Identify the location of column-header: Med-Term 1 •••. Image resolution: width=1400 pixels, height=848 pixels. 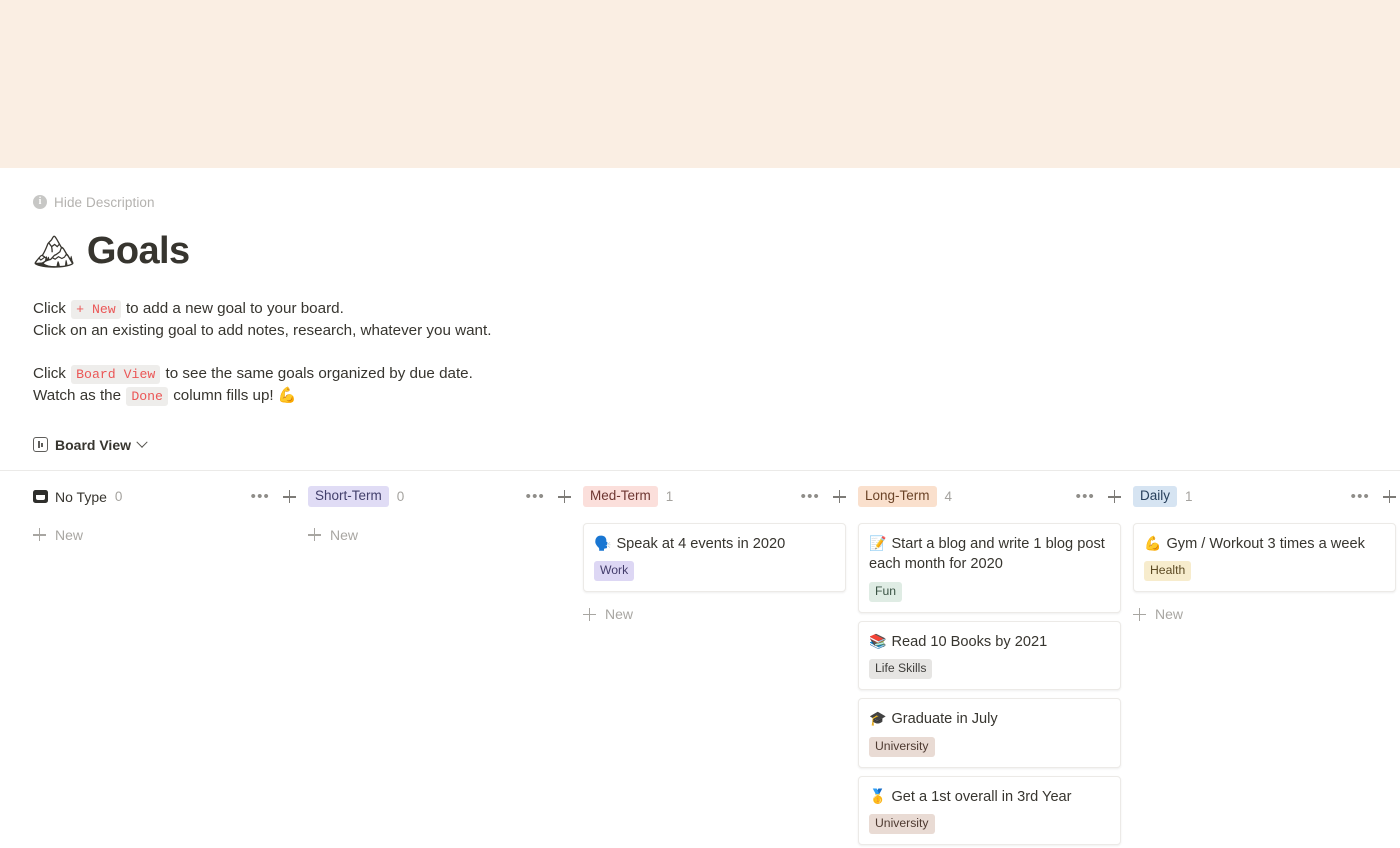
(720, 497).